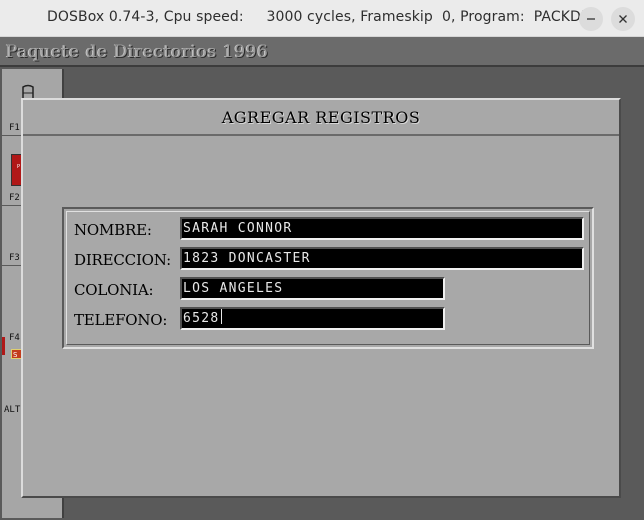  What do you see at coordinates (382, 258) in the screenshot?
I see `direccion-field: 1823 DONCASTER` at bounding box center [382, 258].